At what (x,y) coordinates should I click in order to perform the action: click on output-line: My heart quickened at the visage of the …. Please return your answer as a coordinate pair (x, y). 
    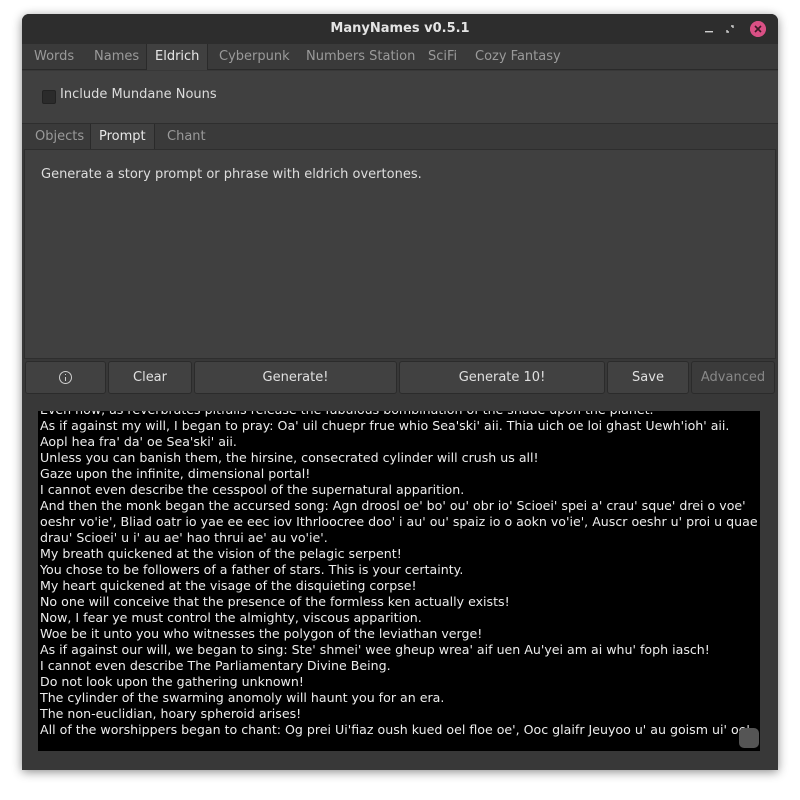
    Looking at the image, I should click on (228, 585).